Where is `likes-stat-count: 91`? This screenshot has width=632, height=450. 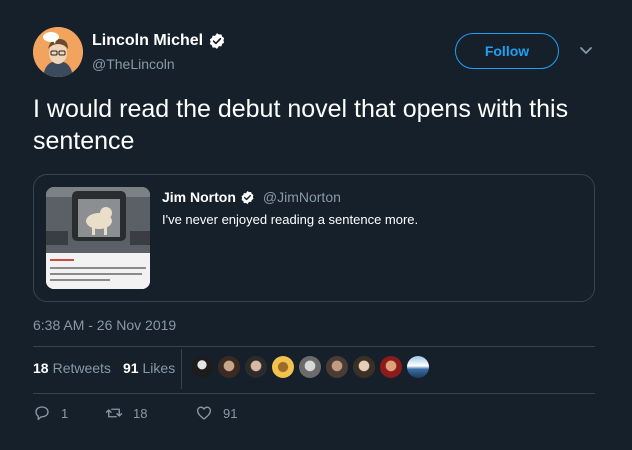 likes-stat-count: 91 is located at coordinates (130, 368).